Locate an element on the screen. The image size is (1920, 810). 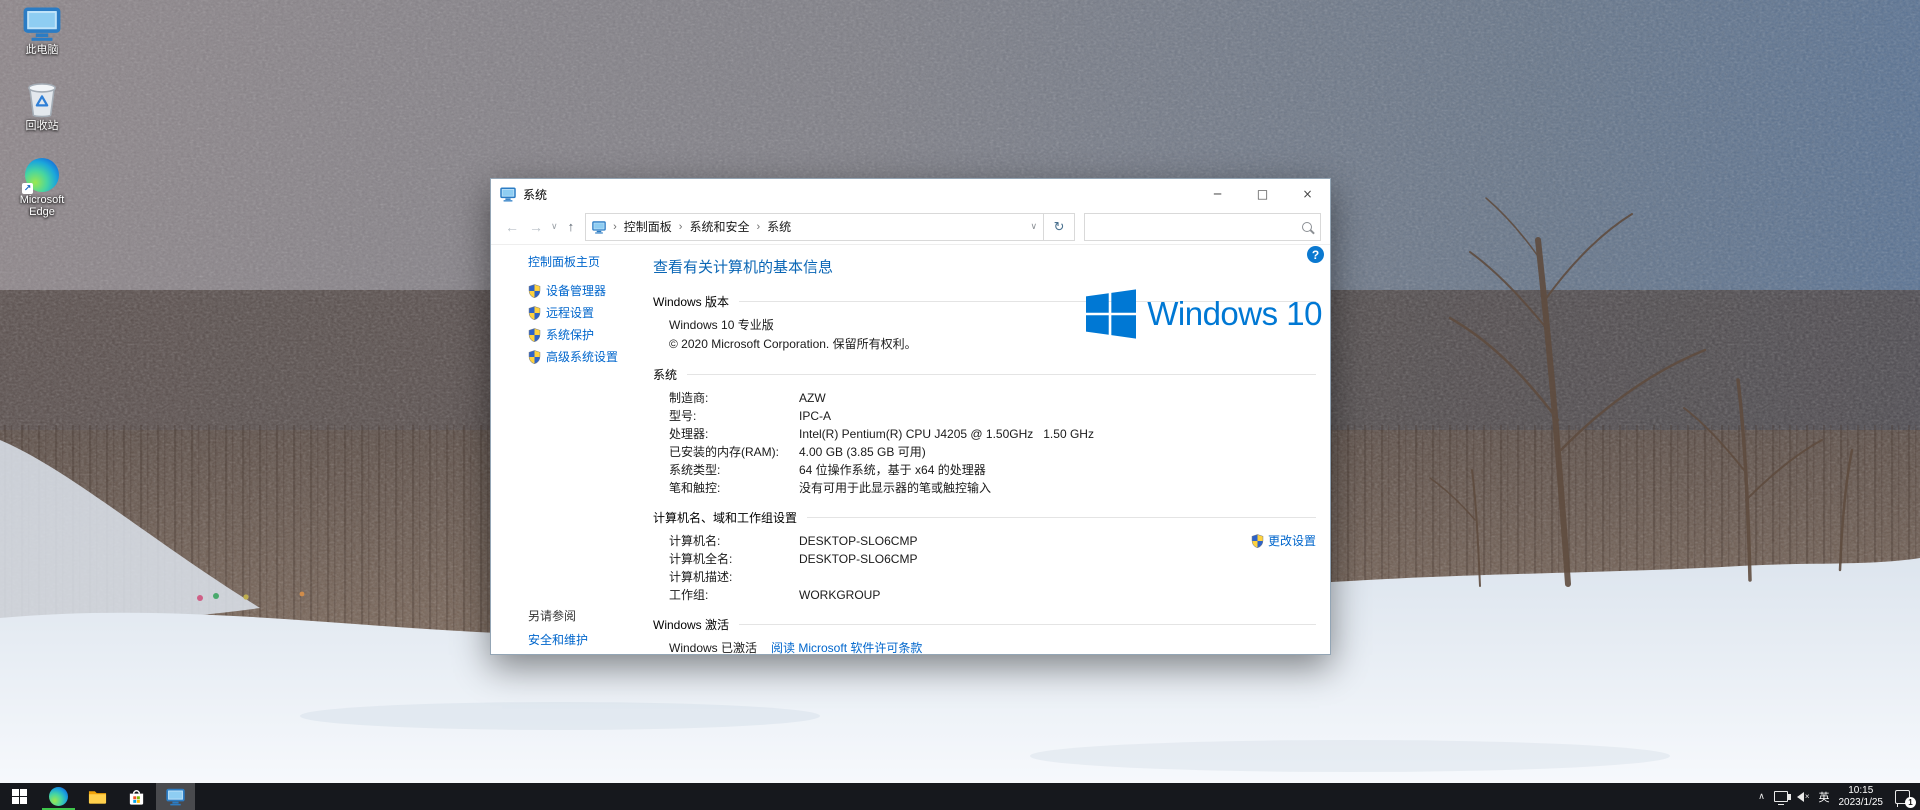
desktop-icon-label: 此电脑 is located at coordinates (42, 50).